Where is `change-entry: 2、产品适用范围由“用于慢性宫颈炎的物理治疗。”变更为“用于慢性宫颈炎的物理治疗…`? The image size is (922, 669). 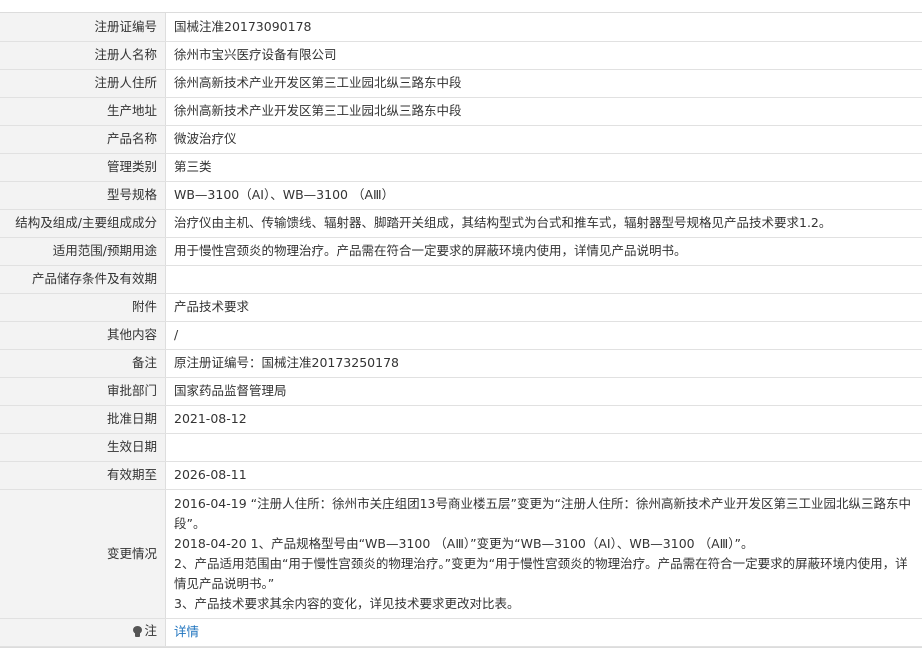 change-entry: 2、产品适用范围由“用于慢性宫颈炎的物理治疗。”变更为“用于慢性宫颈炎的物理治疗… is located at coordinates (541, 573).